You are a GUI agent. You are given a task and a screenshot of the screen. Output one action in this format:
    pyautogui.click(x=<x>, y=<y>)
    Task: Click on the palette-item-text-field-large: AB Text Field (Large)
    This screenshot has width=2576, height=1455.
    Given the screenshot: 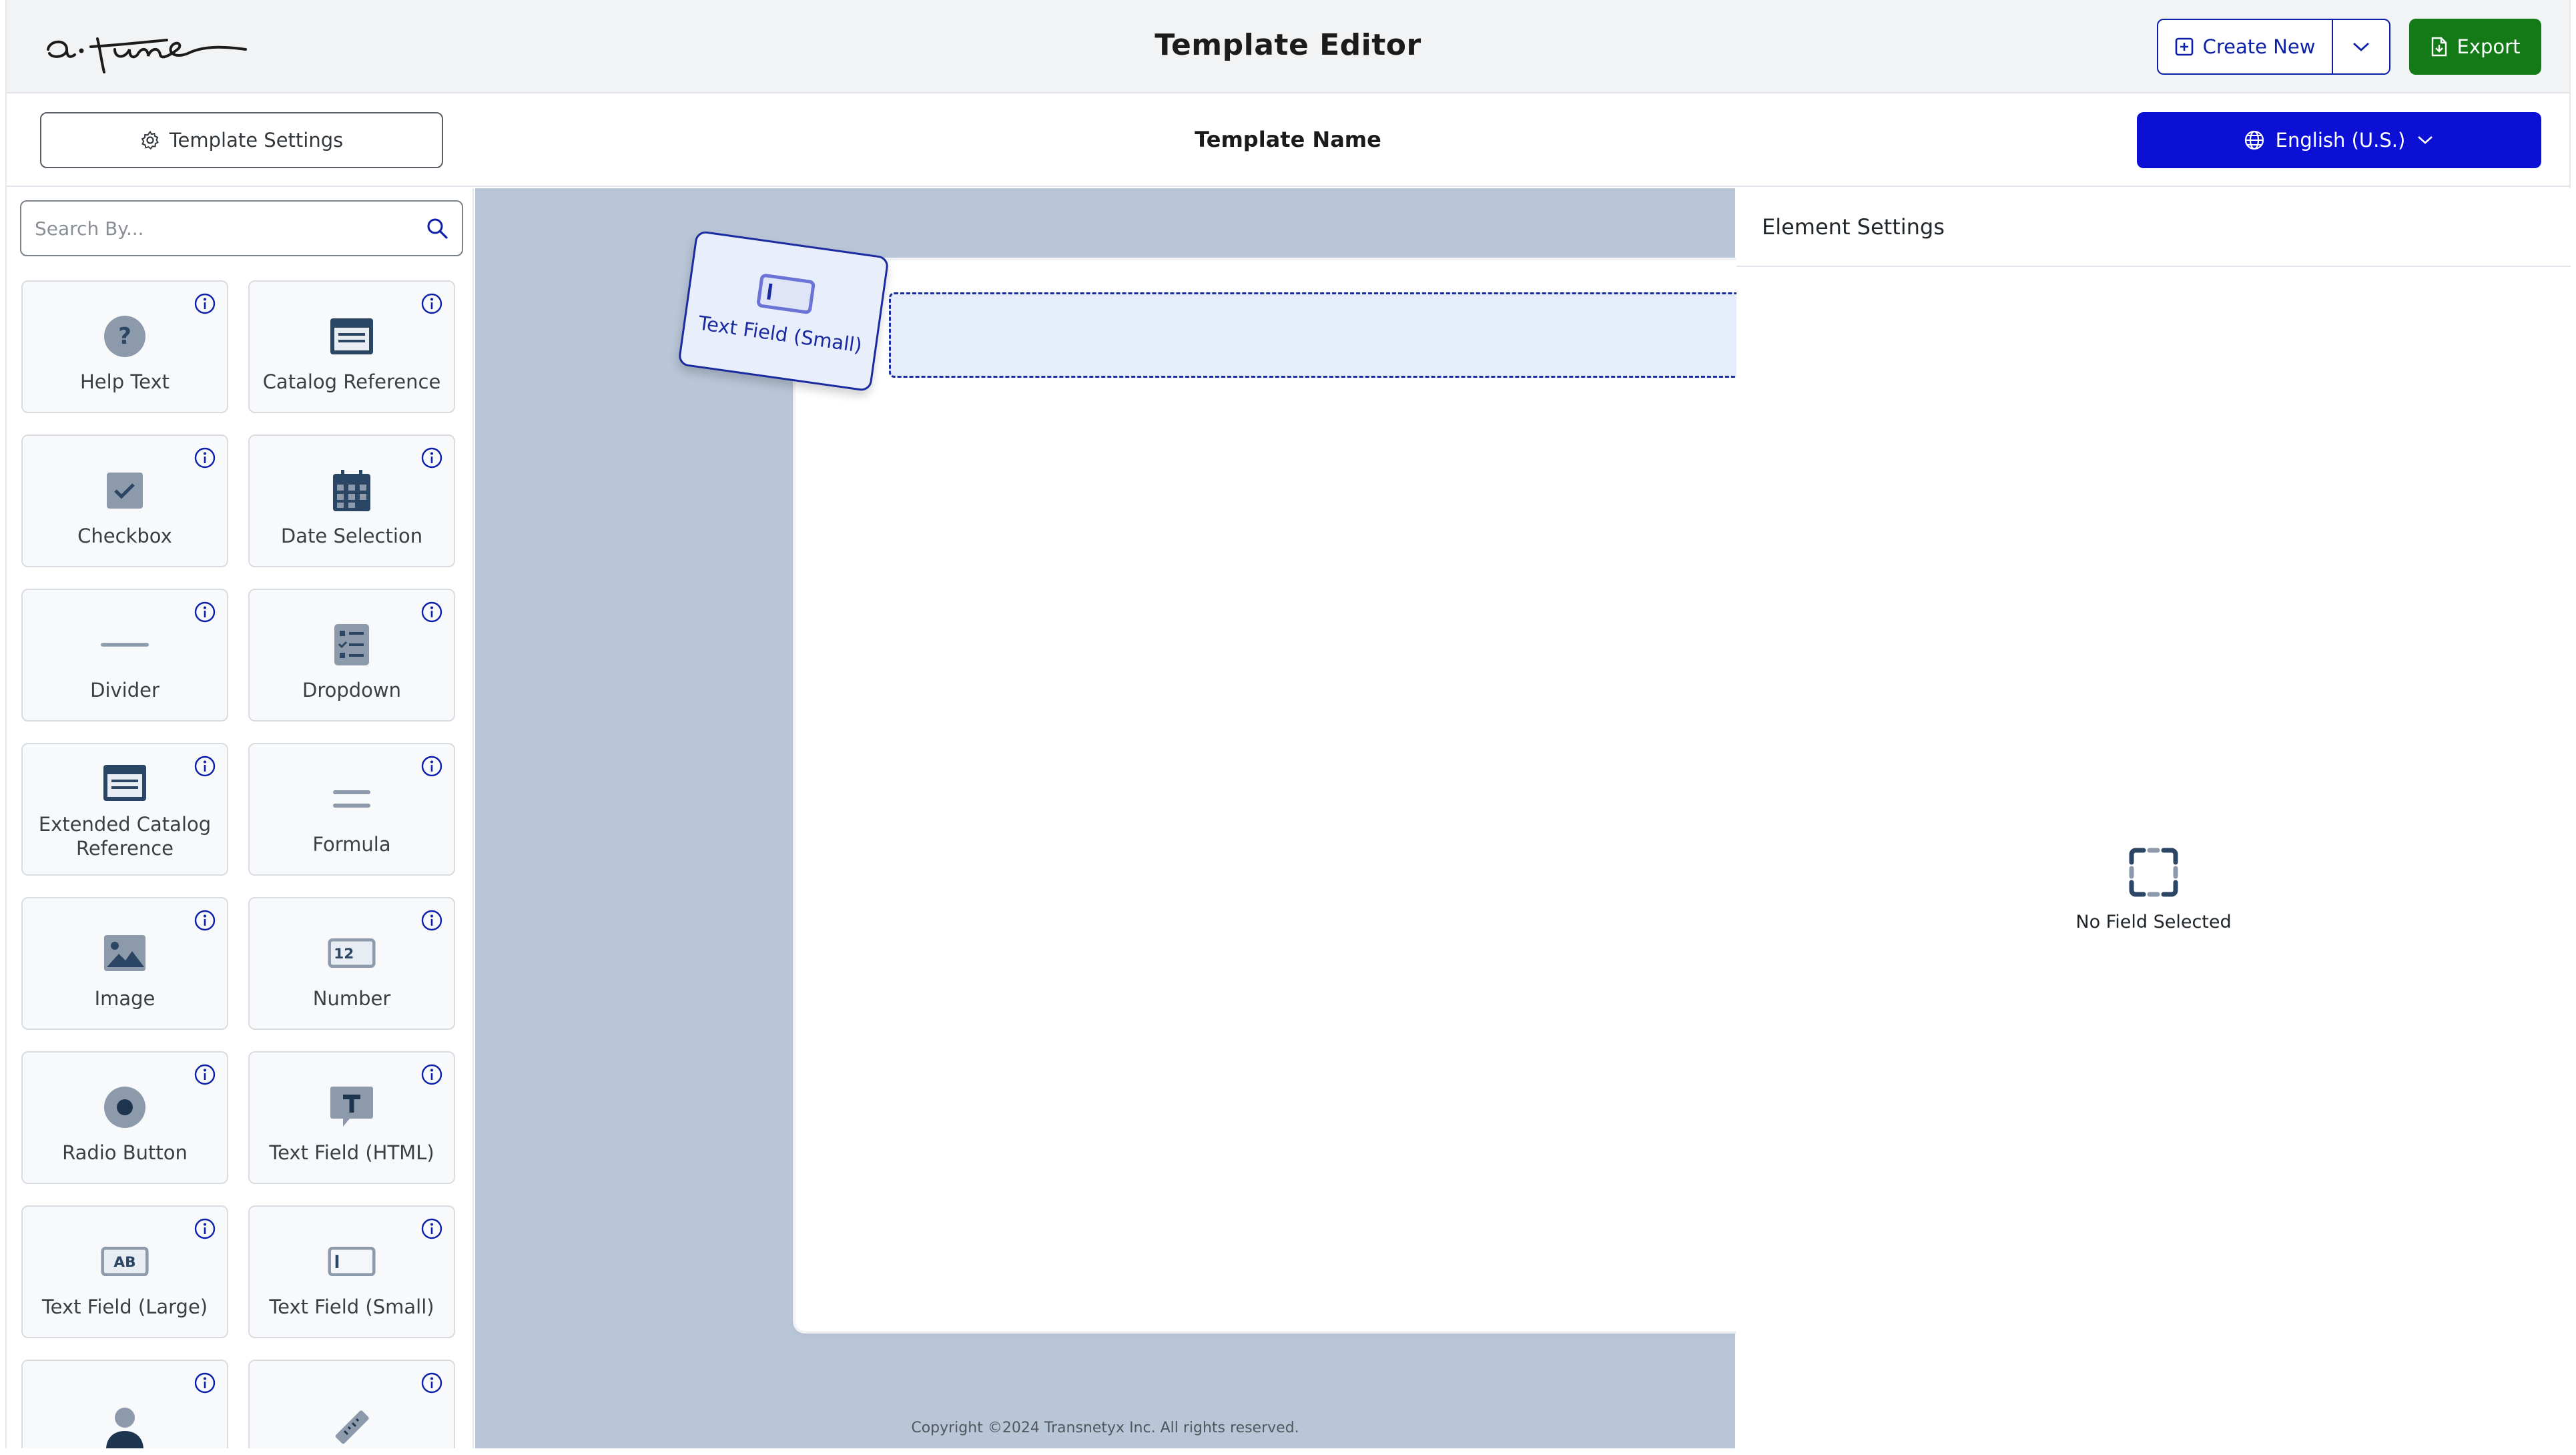 What is the action you would take?
    pyautogui.click(x=124, y=1272)
    